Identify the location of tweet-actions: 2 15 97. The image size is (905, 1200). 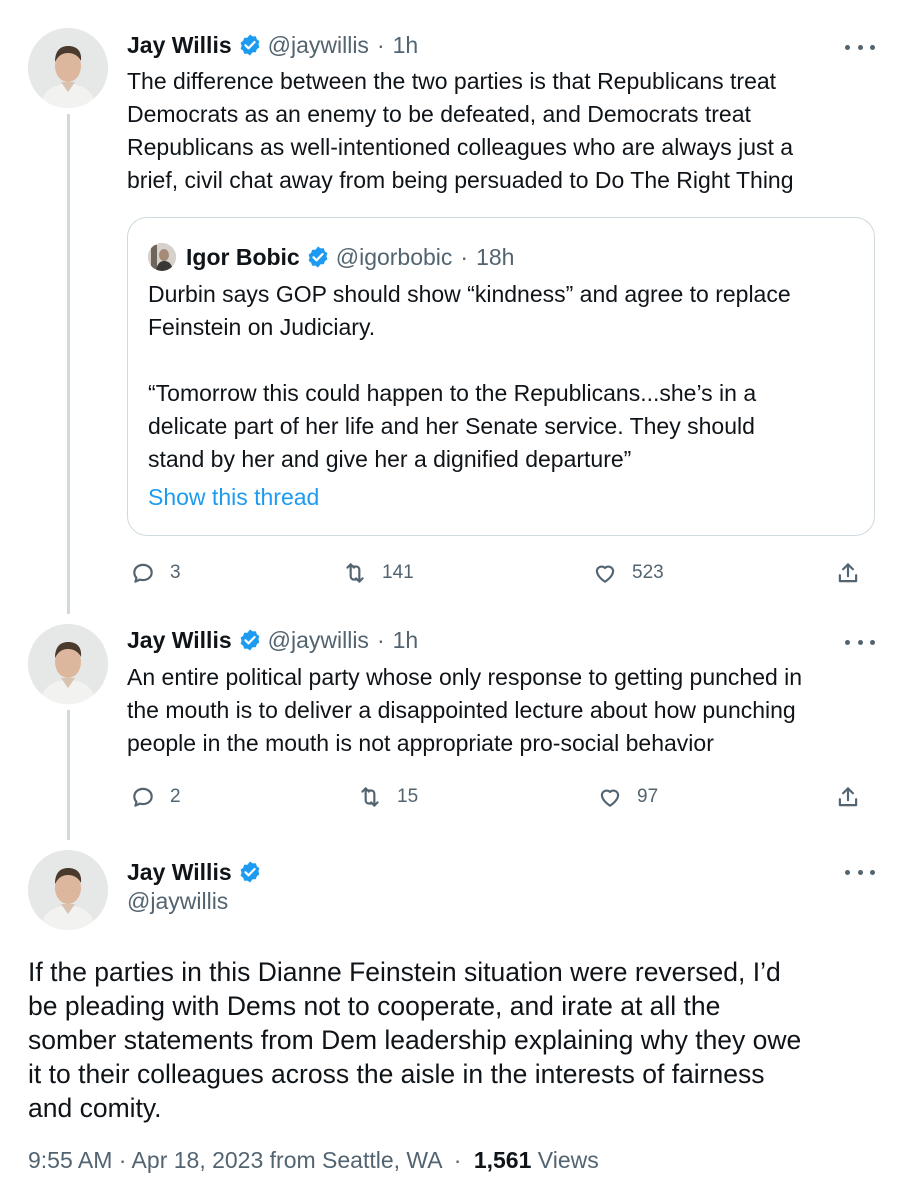
(497, 797).